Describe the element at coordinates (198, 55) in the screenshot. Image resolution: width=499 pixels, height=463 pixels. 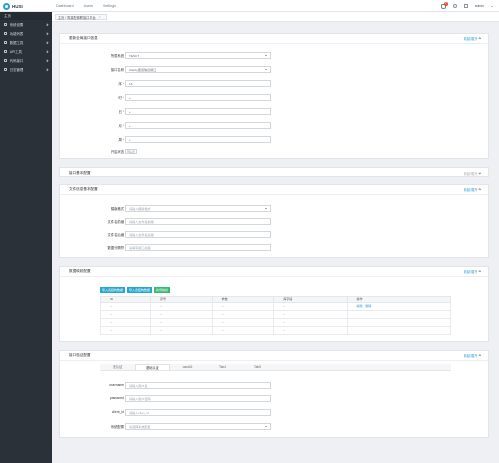
I see `system-select: TESCT` at that location.